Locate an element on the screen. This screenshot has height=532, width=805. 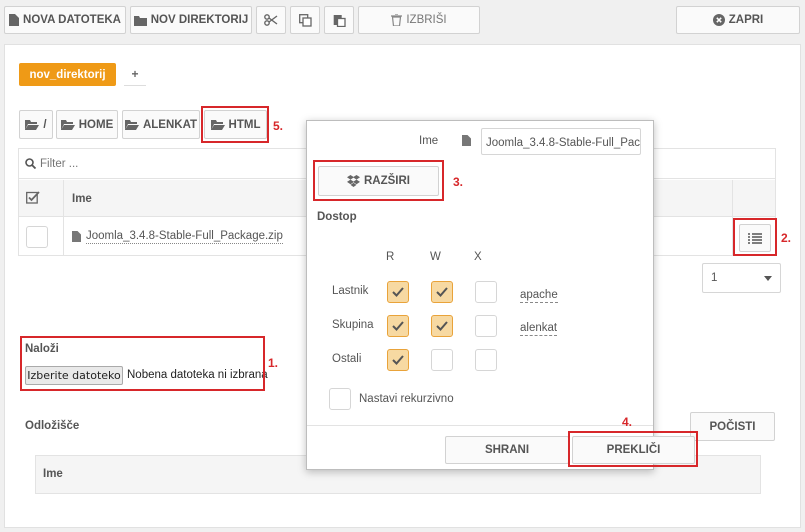
scissors-icon is located at coordinates (271, 20).